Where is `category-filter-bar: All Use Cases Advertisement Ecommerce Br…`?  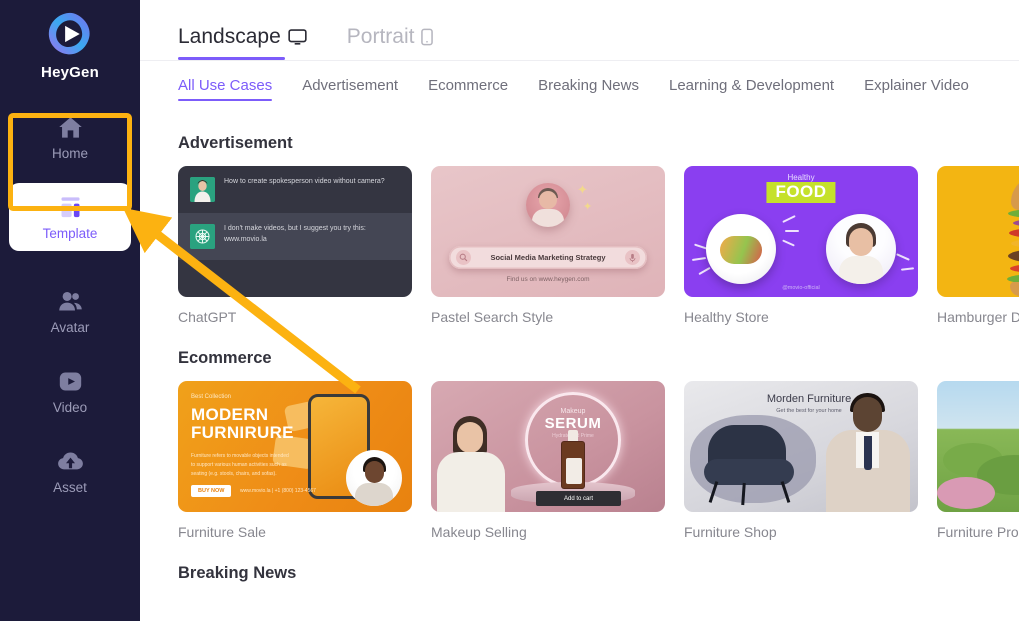 category-filter-bar: All Use Cases Advertisement Ecommerce Br… is located at coordinates (579, 85).